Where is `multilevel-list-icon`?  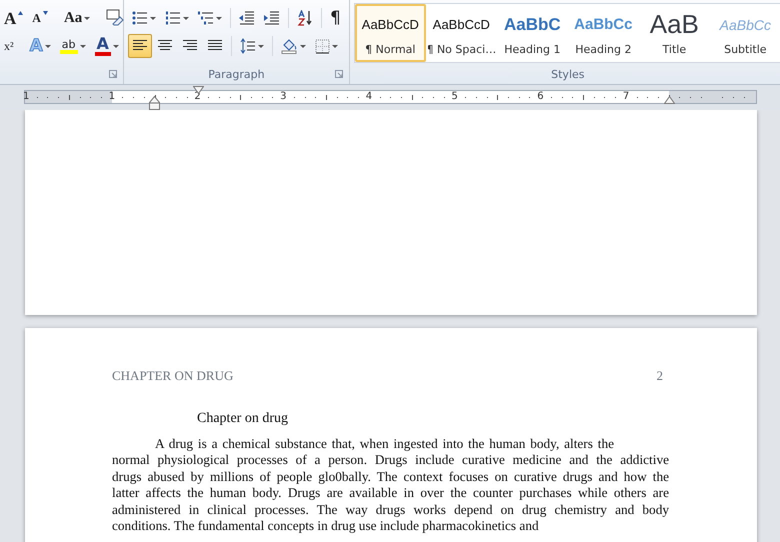 multilevel-list-icon is located at coordinates (206, 18).